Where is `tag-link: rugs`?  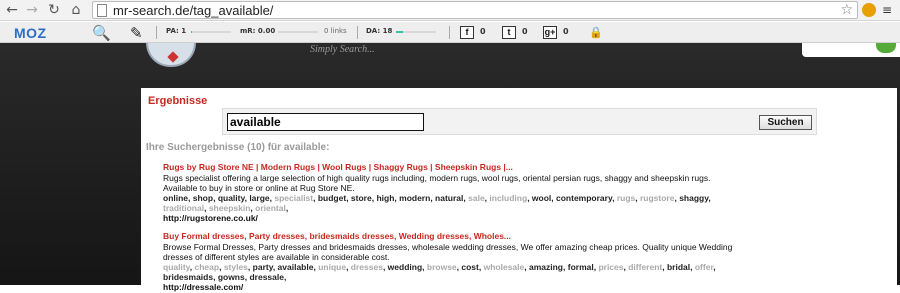 tag-link: rugs is located at coordinates (626, 198).